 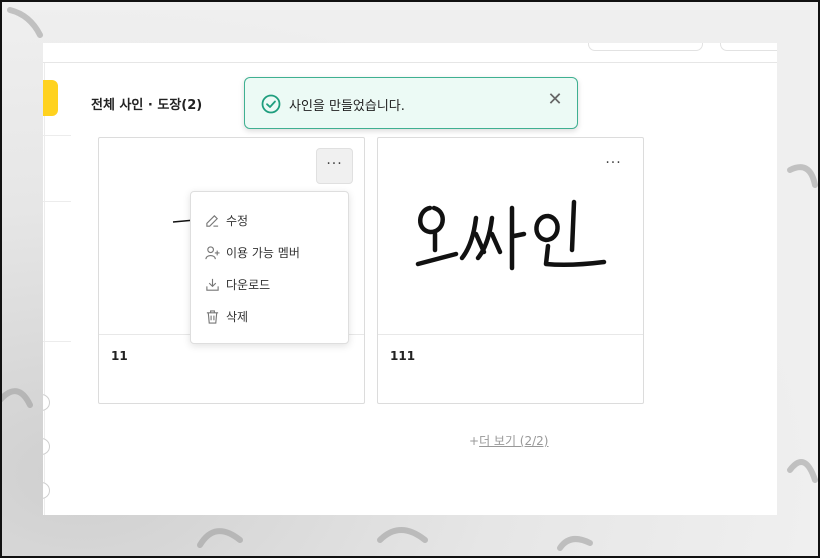 I want to click on user-plus-icon, so click(x=212, y=252).